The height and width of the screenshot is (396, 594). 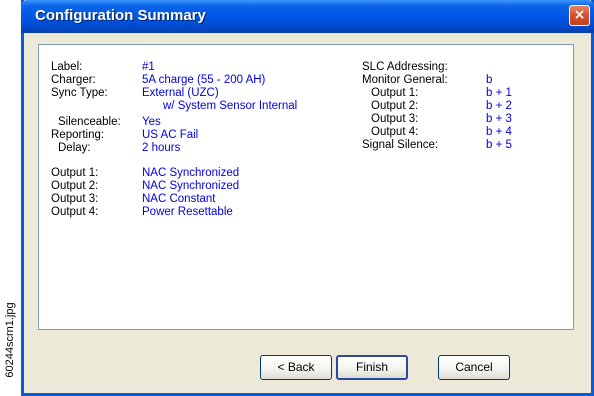 What do you see at coordinates (405, 67) in the screenshot?
I see `slc-addressing-label: SLC Addressing:` at bounding box center [405, 67].